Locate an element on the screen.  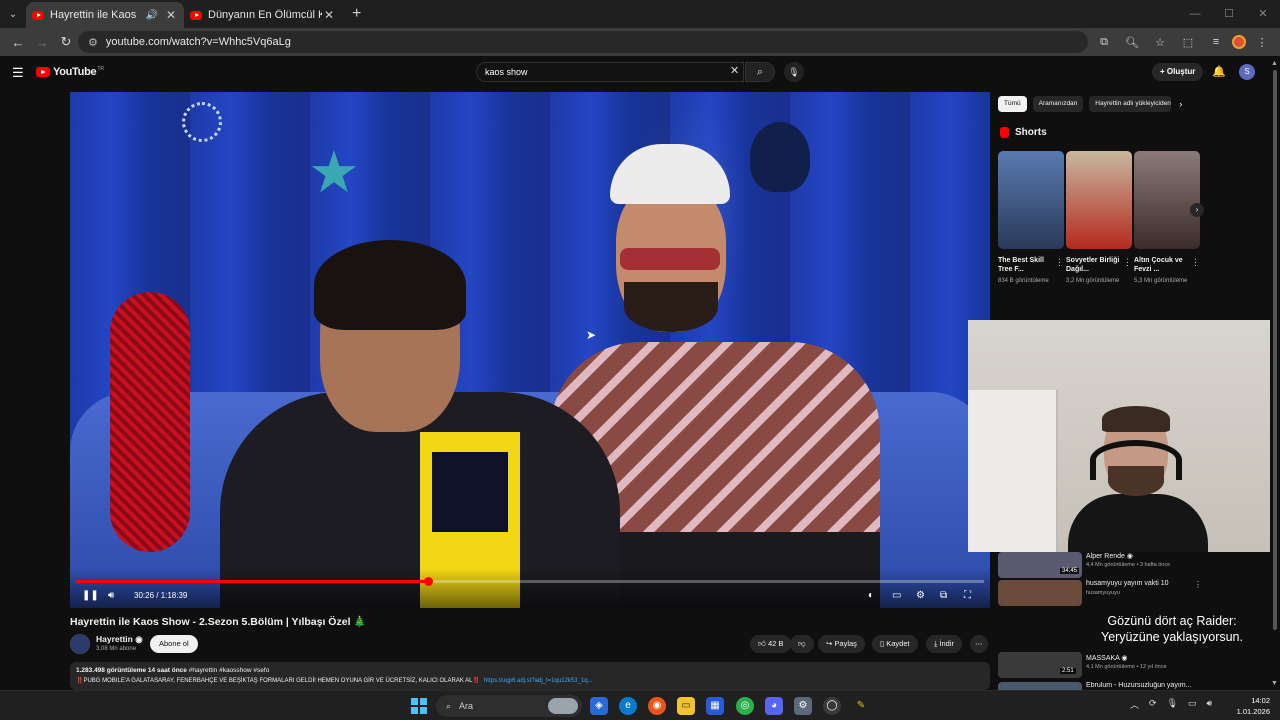
search-input: kaos show is located at coordinates (610, 72).